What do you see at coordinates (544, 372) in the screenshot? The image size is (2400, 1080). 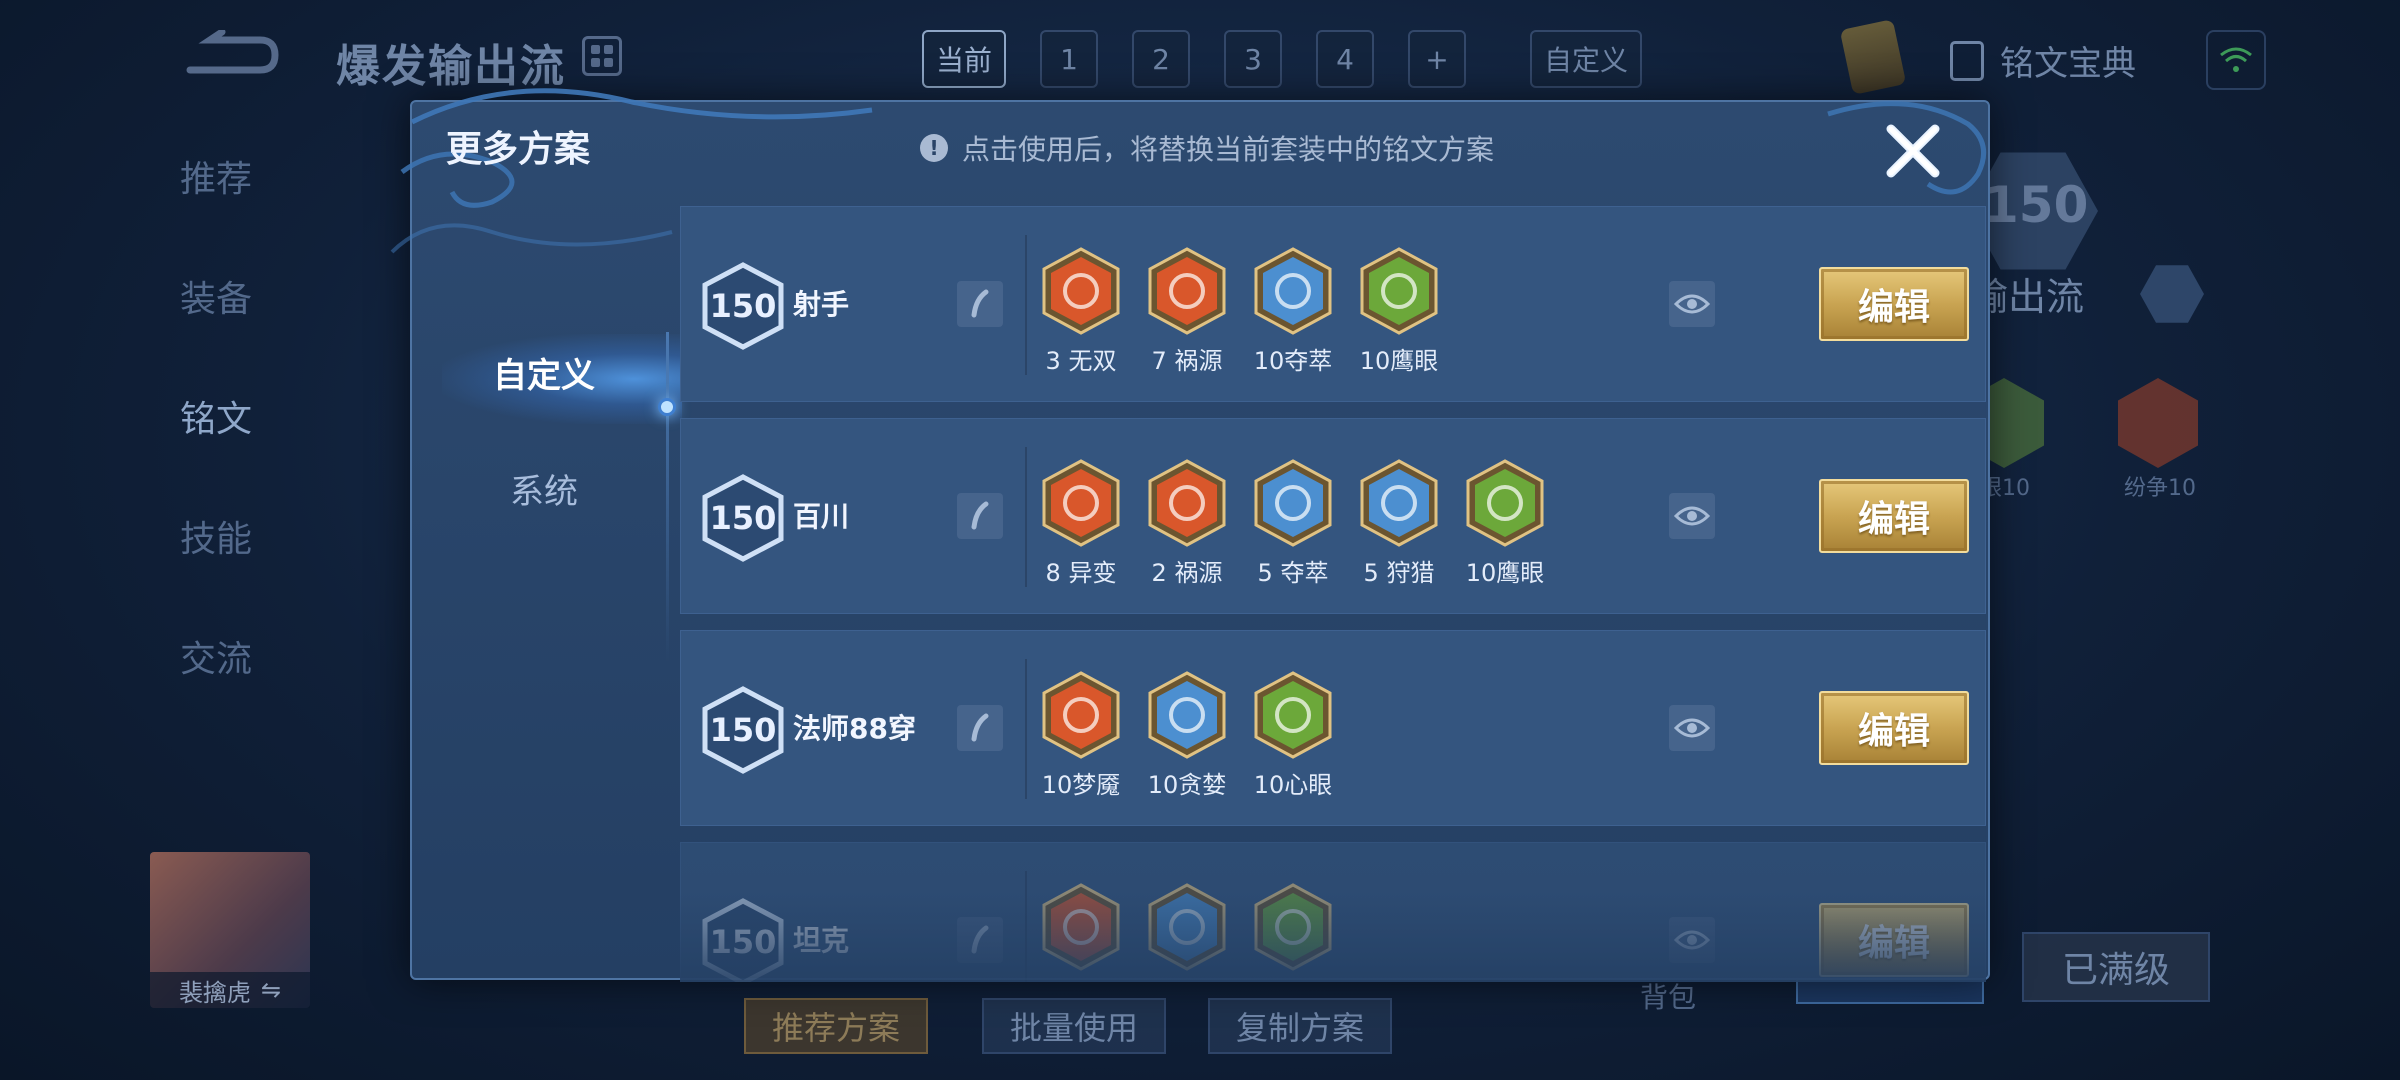 I see `nav-item-custom: 自定义` at bounding box center [544, 372].